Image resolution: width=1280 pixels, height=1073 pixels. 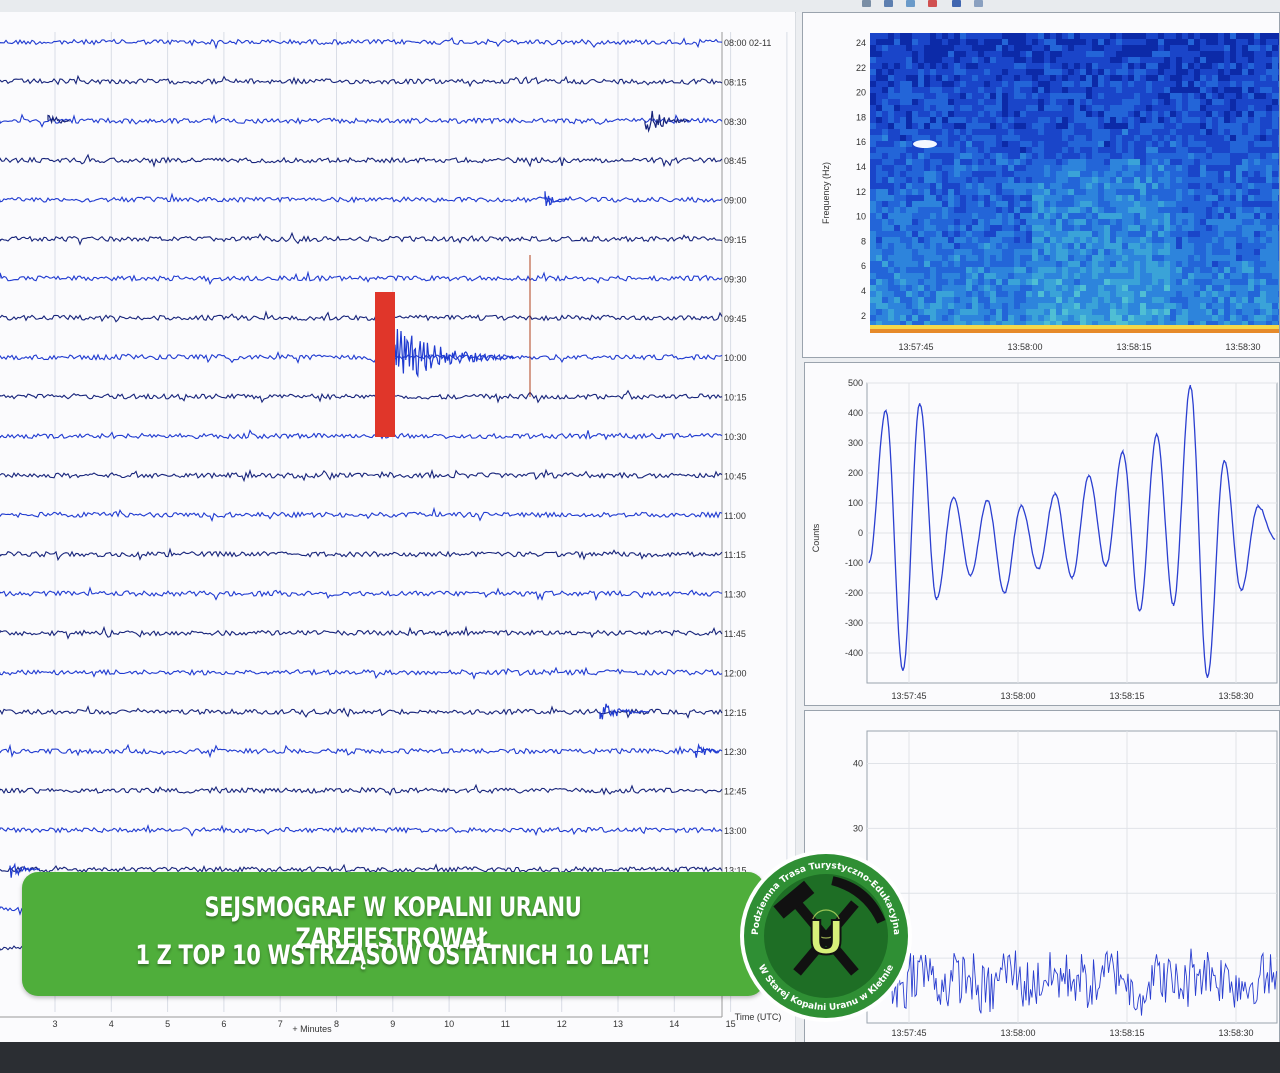 What do you see at coordinates (618, 1024) in the screenshot?
I see `minute-tick-label: 13` at bounding box center [618, 1024].